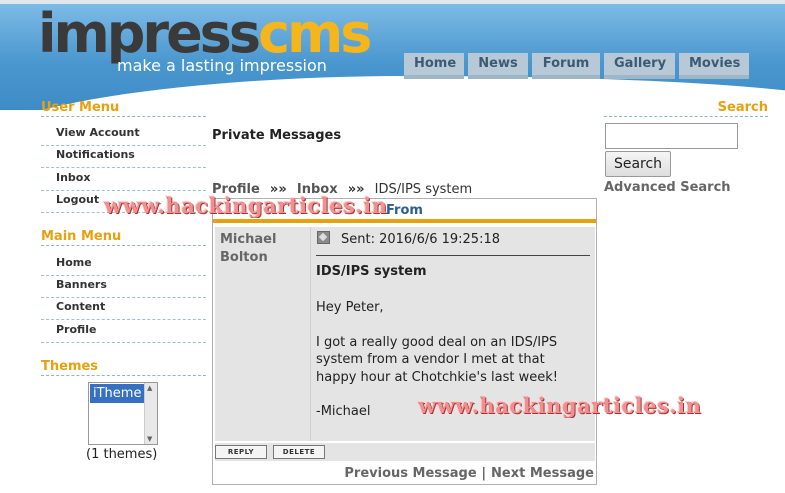 Image resolution: width=785 pixels, height=493 pixels. Describe the element at coordinates (566, 66) in the screenshot. I see `nav-tab-forum: Forum` at that location.